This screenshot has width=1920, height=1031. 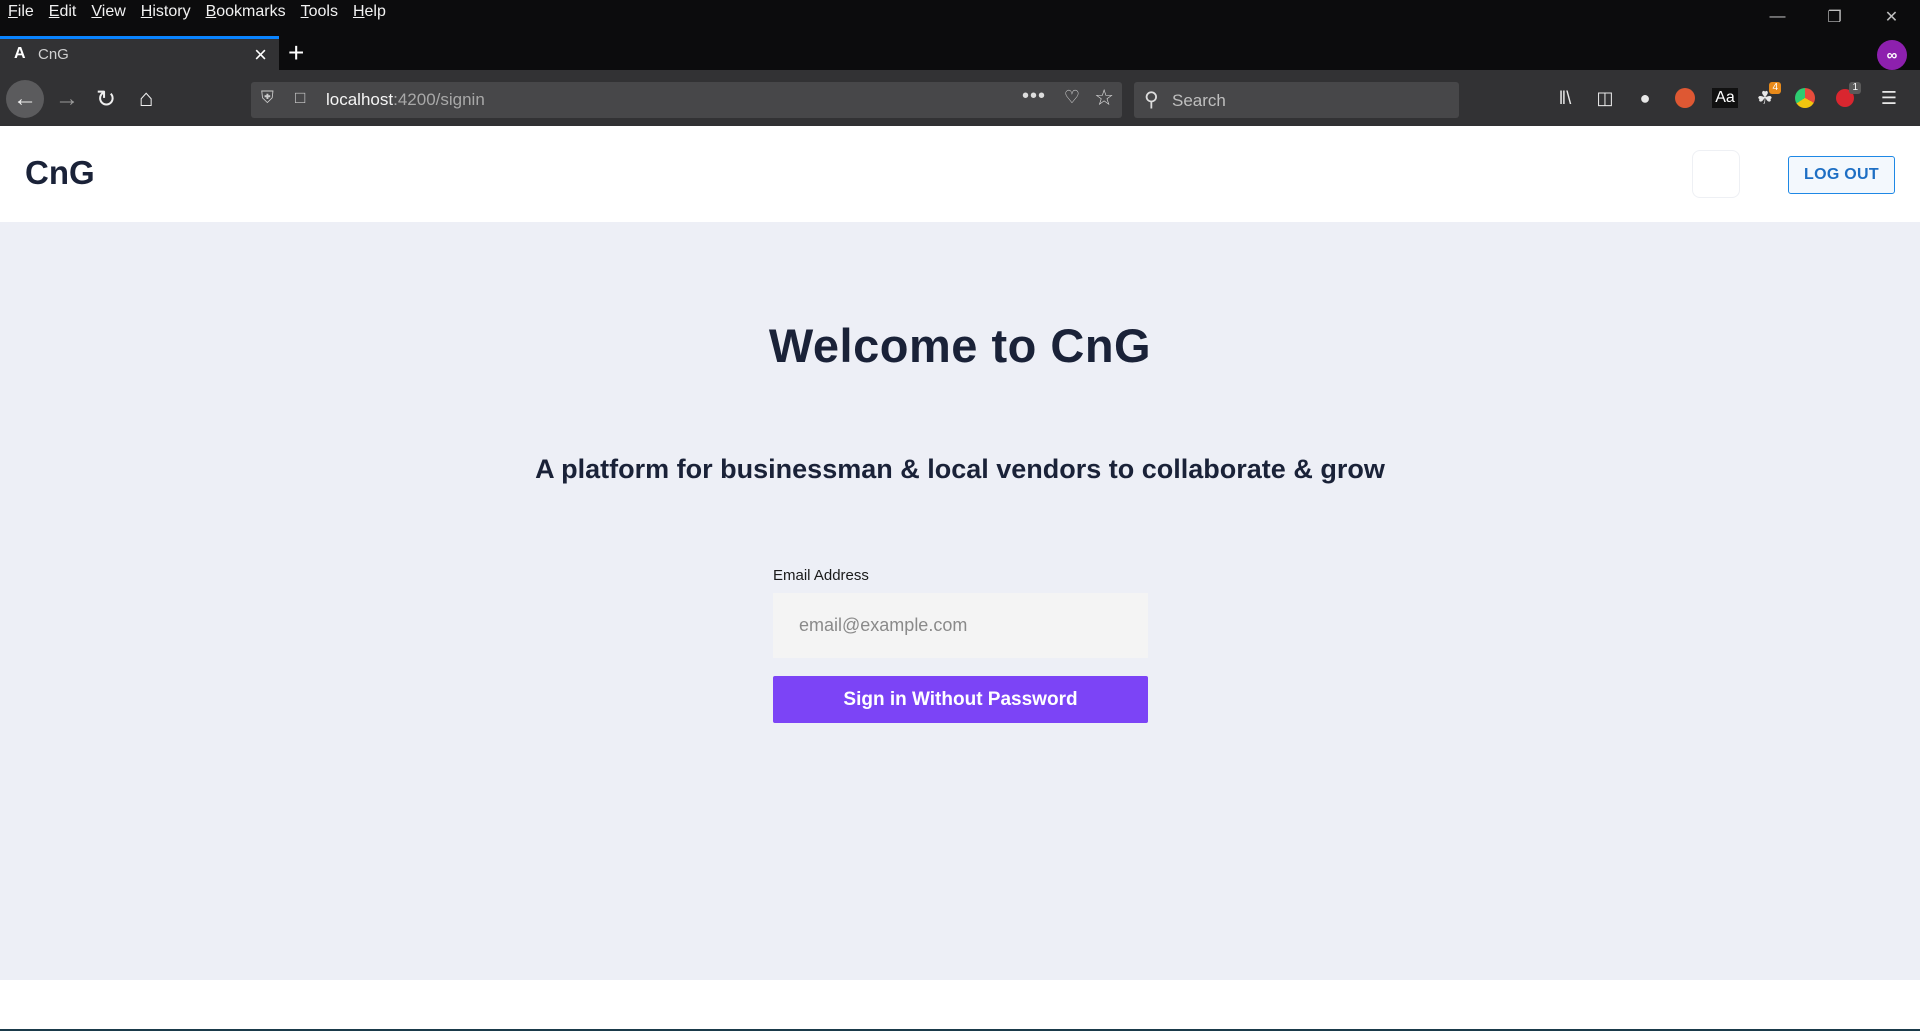 I want to click on tab-bar: A CnG × + ∞, so click(x=960, y=48).